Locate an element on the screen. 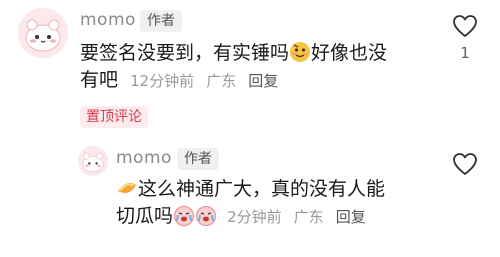 The image size is (500, 257). comment-text-part: 好像也没 is located at coordinates (349, 53).